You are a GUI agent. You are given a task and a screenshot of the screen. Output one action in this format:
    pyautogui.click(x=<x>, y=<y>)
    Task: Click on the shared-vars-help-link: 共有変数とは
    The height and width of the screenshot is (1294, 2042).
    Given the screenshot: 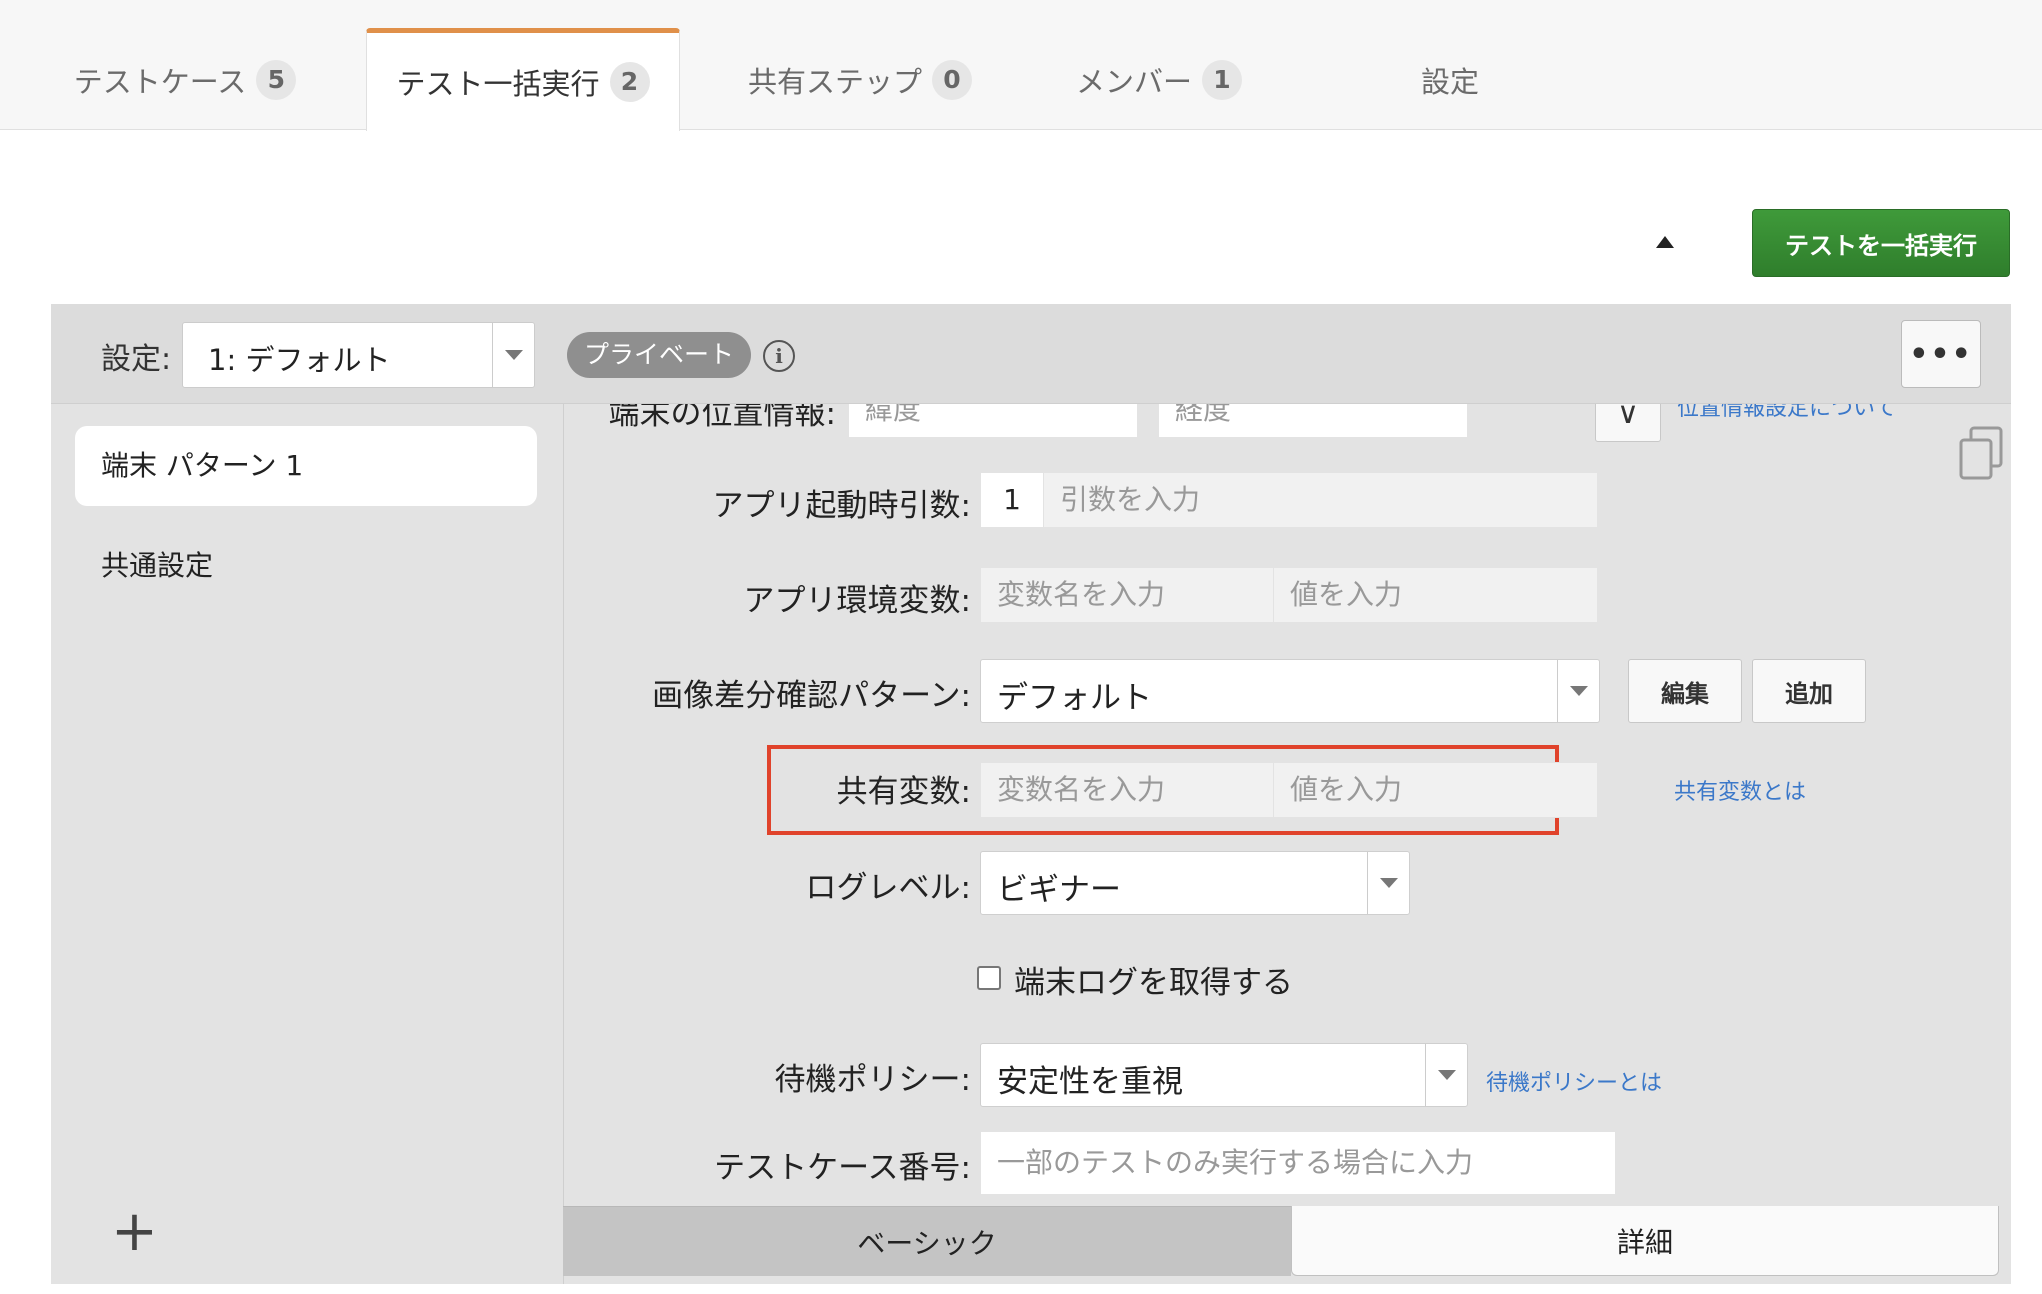 What is the action you would take?
    pyautogui.click(x=1740, y=790)
    